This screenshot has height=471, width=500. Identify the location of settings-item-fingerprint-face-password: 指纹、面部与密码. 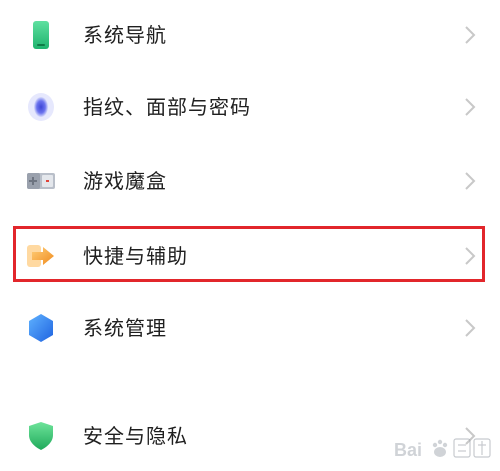
(250, 107).